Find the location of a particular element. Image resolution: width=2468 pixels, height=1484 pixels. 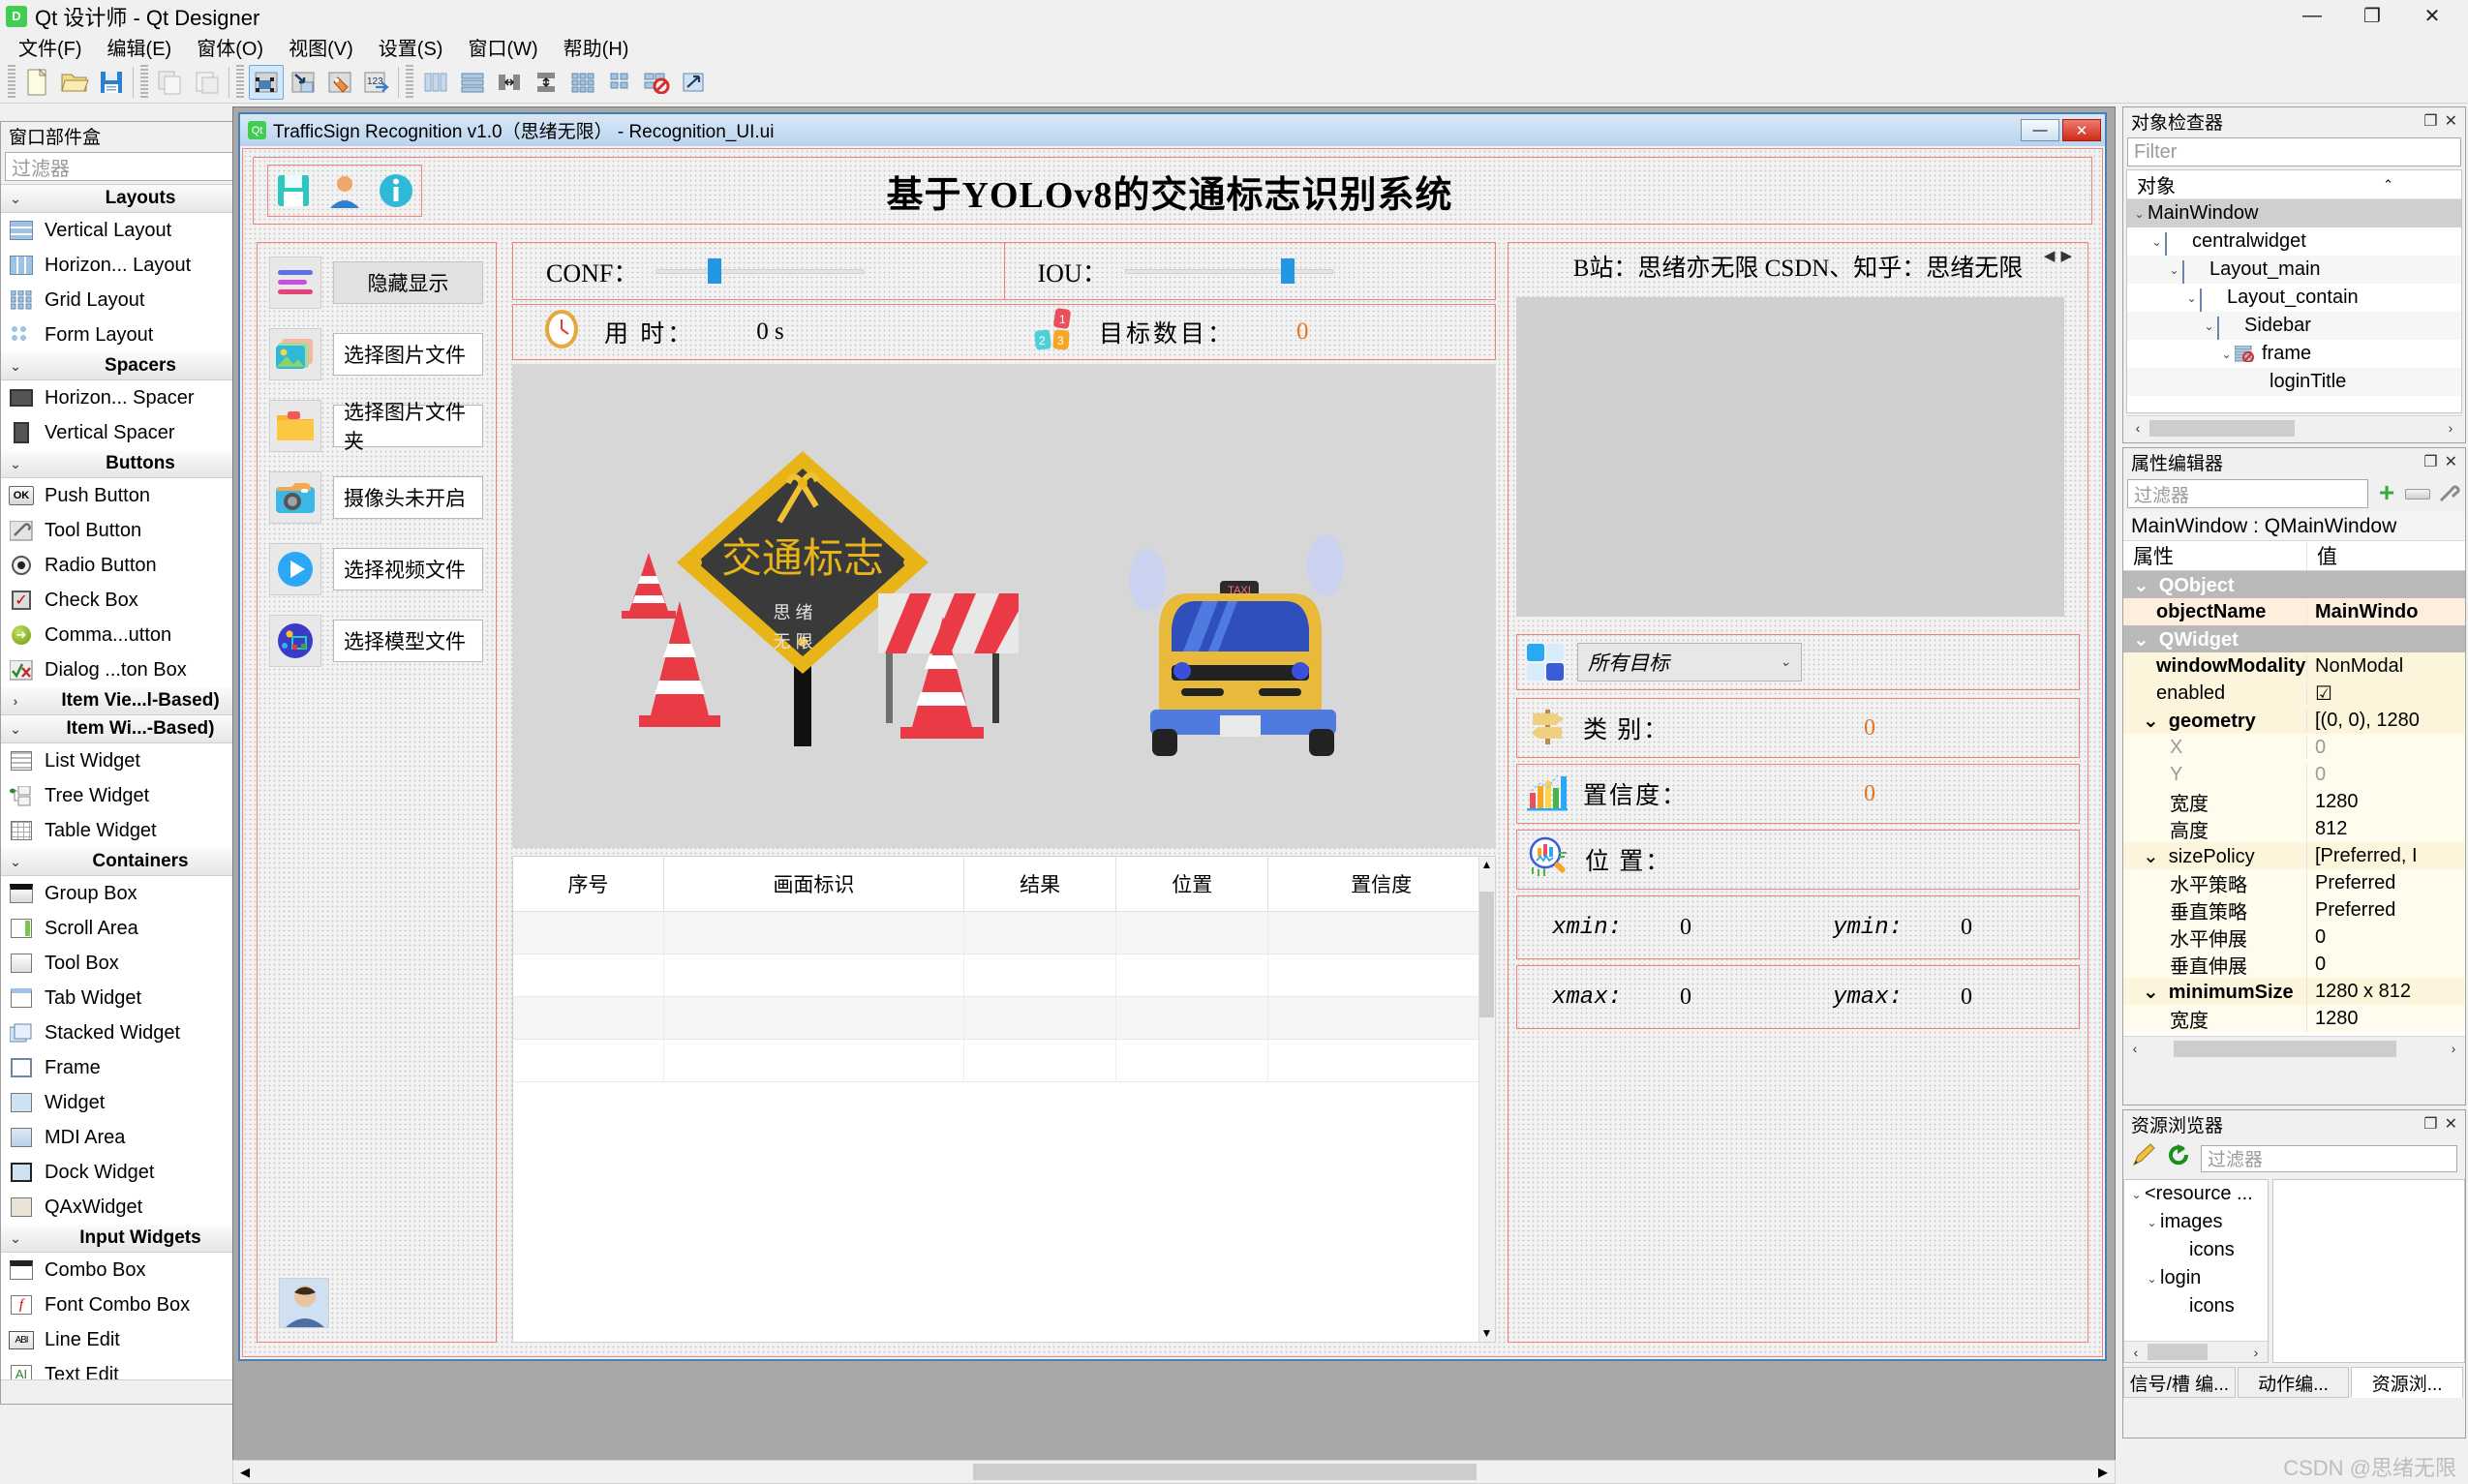

edit-signals-icon is located at coordinates (303, 82).